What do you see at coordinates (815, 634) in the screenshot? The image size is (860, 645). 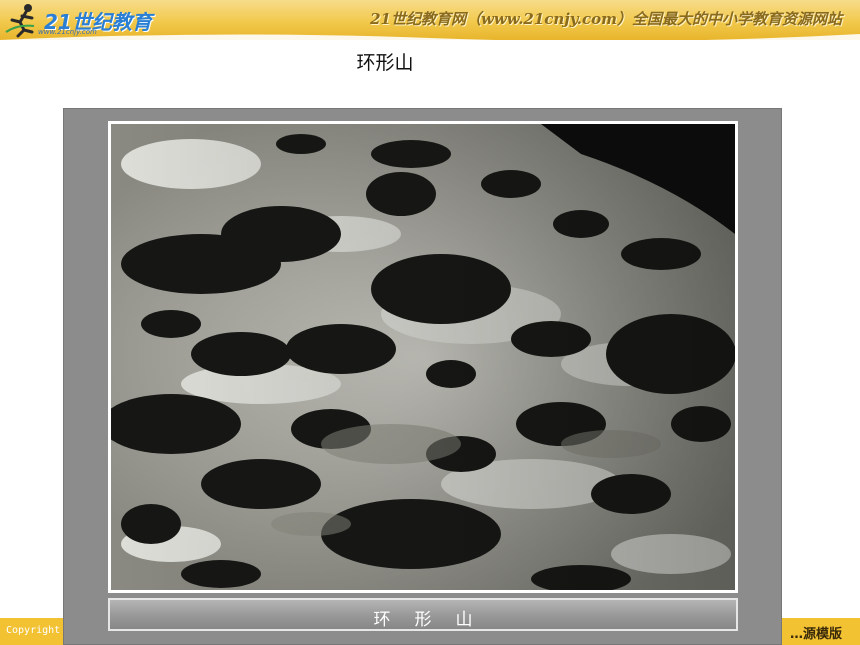 I see `footer-template-label: …源模版` at bounding box center [815, 634].